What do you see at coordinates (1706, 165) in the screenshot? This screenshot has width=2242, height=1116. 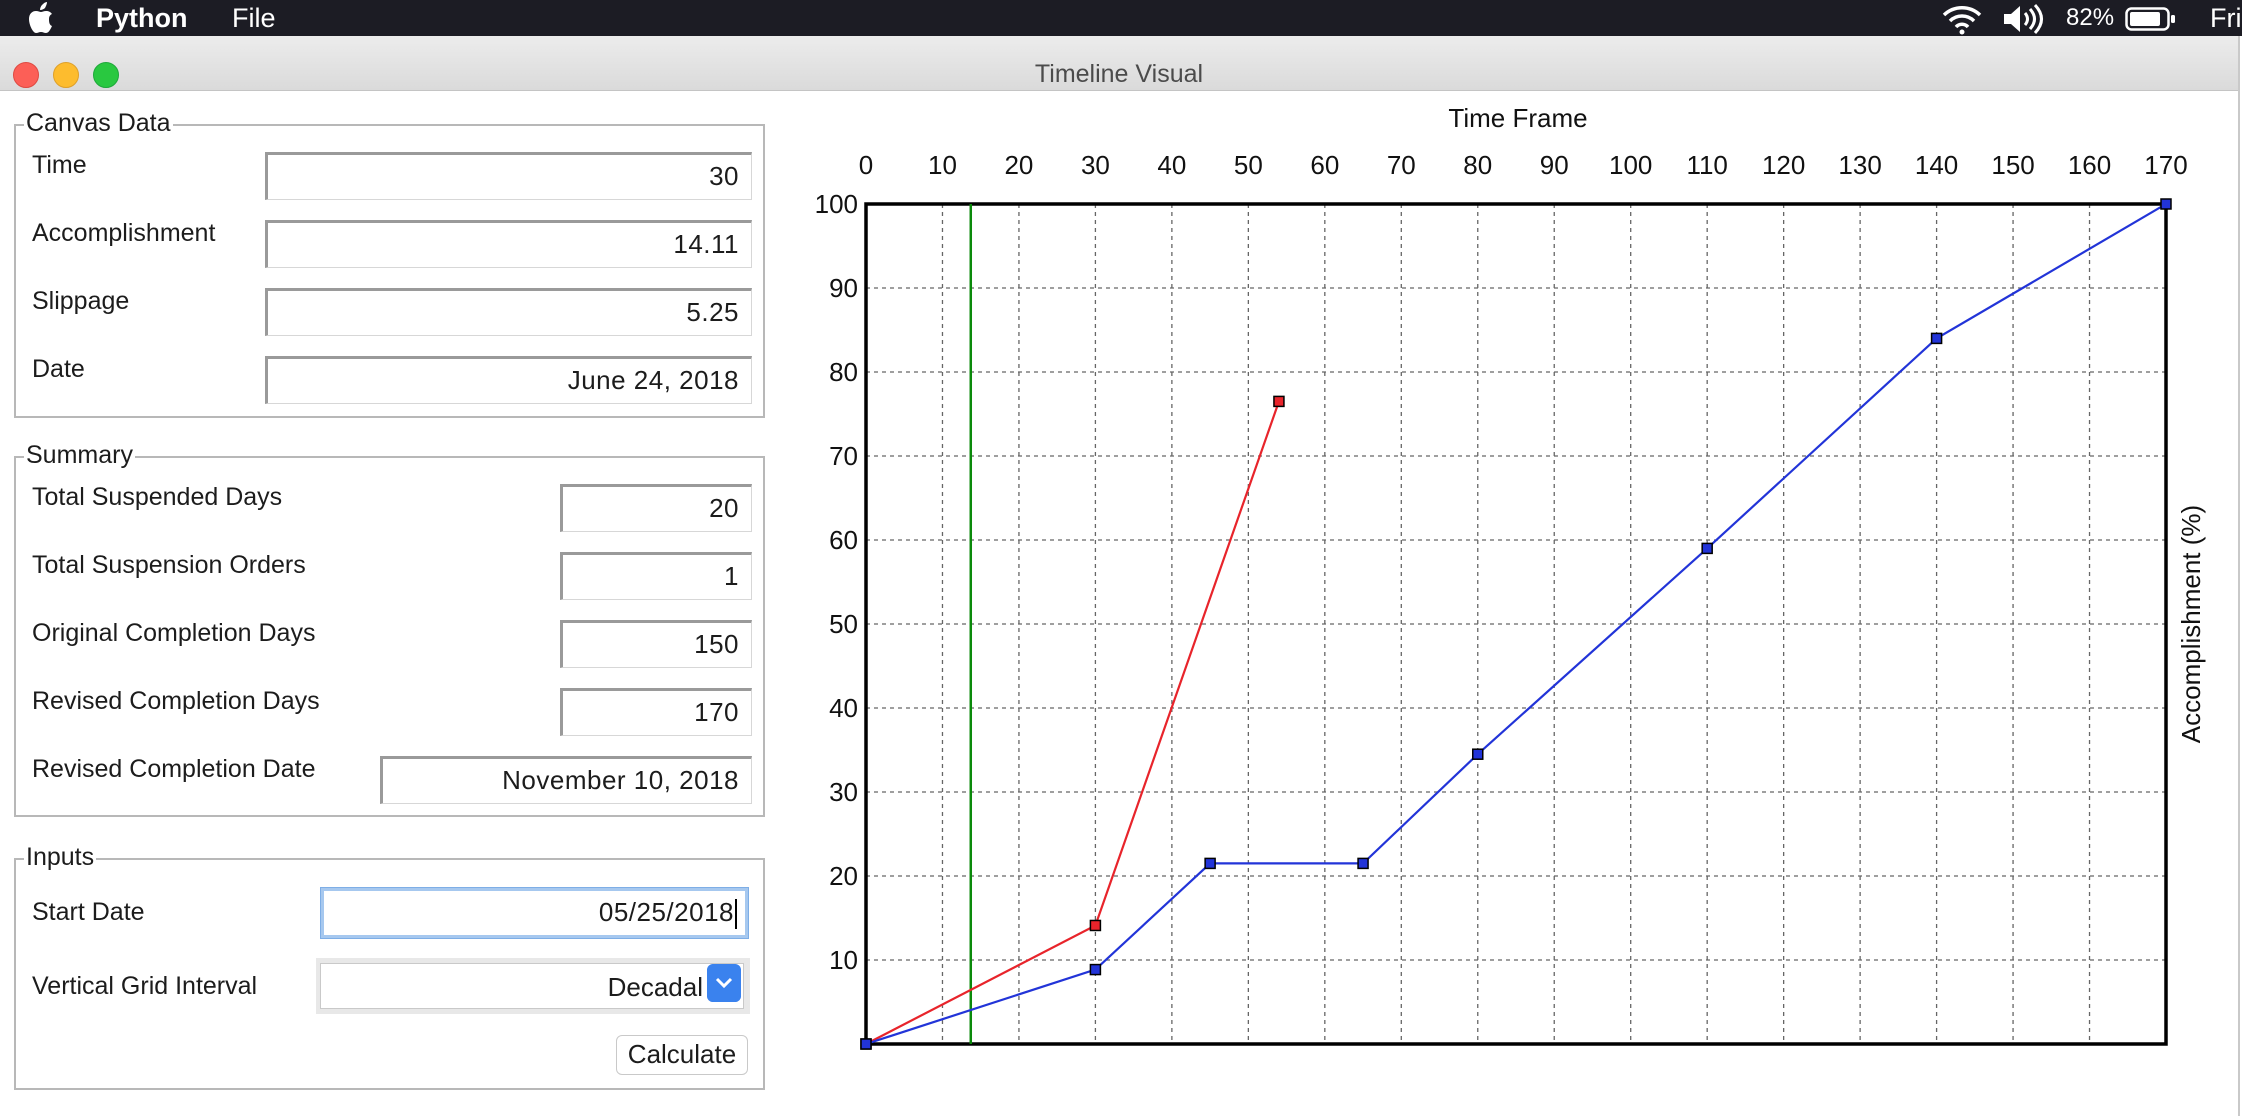 I see `x-tick-label: 110` at bounding box center [1706, 165].